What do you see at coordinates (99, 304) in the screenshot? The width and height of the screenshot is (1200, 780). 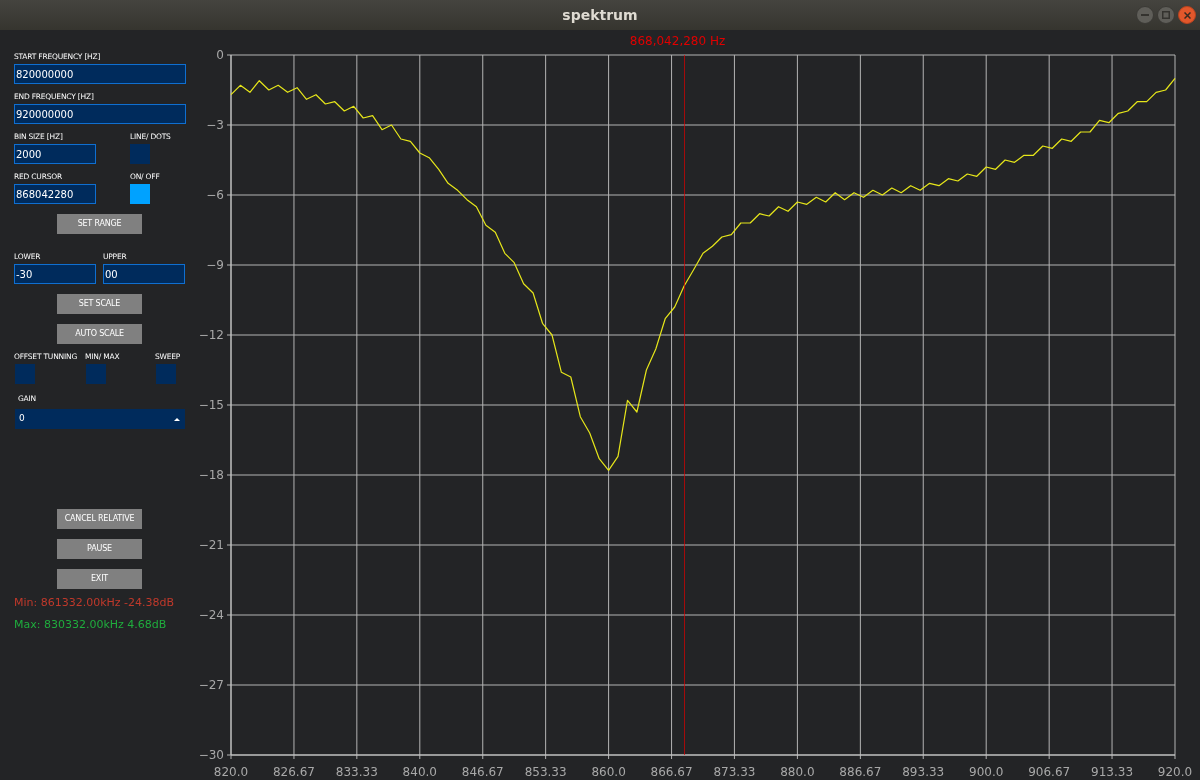 I see `set-scale-button: SET SCALE` at bounding box center [99, 304].